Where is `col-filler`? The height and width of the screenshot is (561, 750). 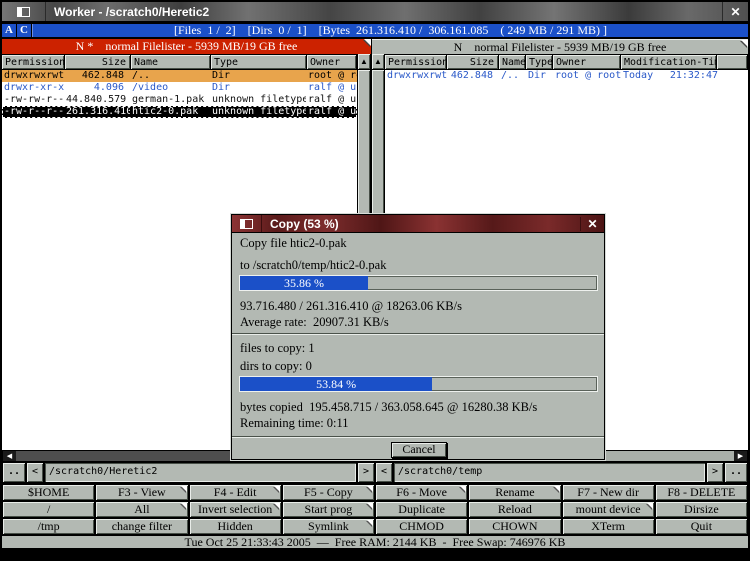
col-filler is located at coordinates (732, 62).